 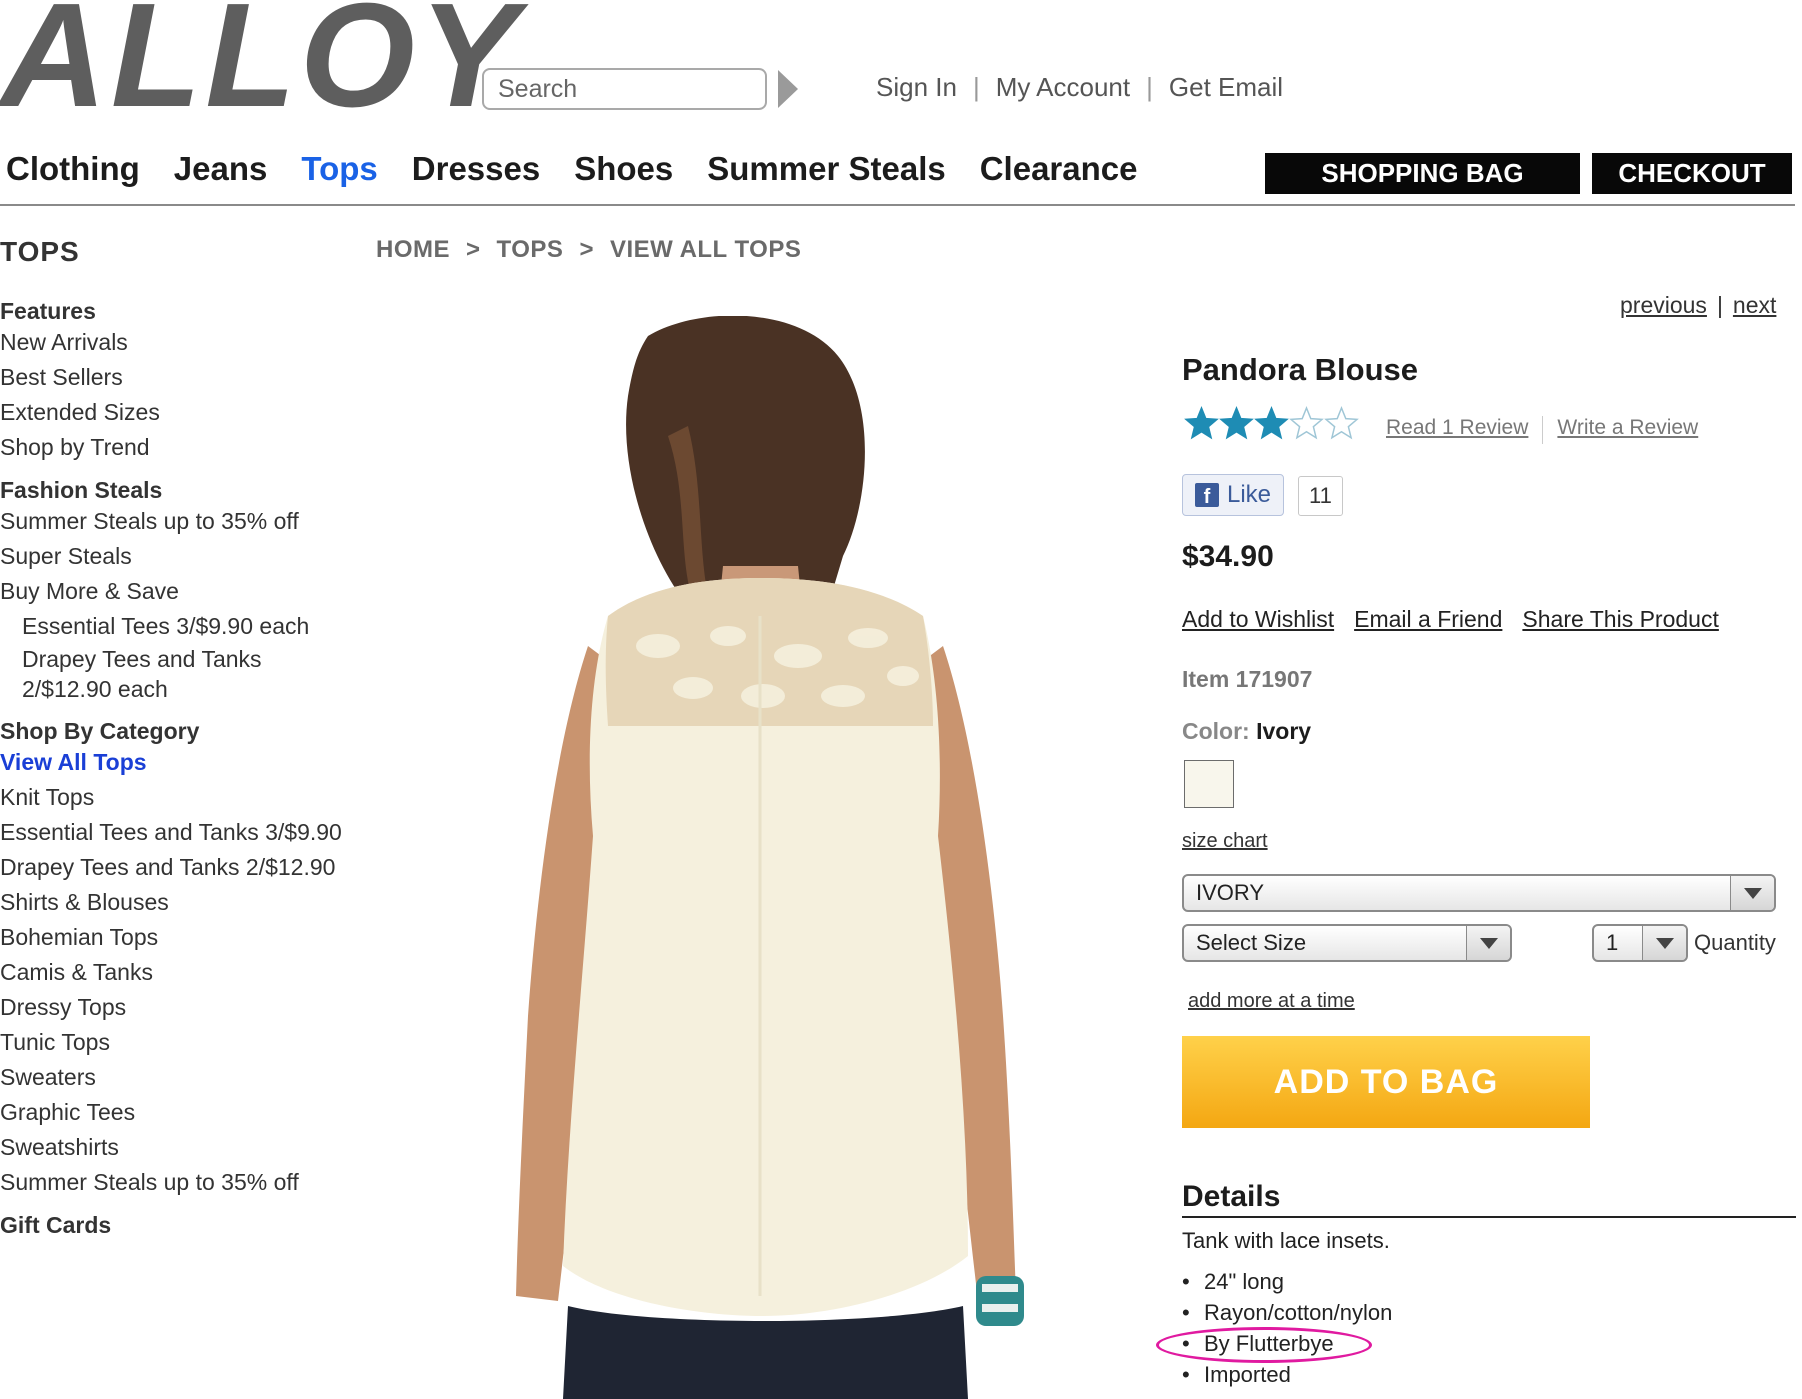 What do you see at coordinates (339, 169) in the screenshot?
I see `nav-tops: Tops` at bounding box center [339, 169].